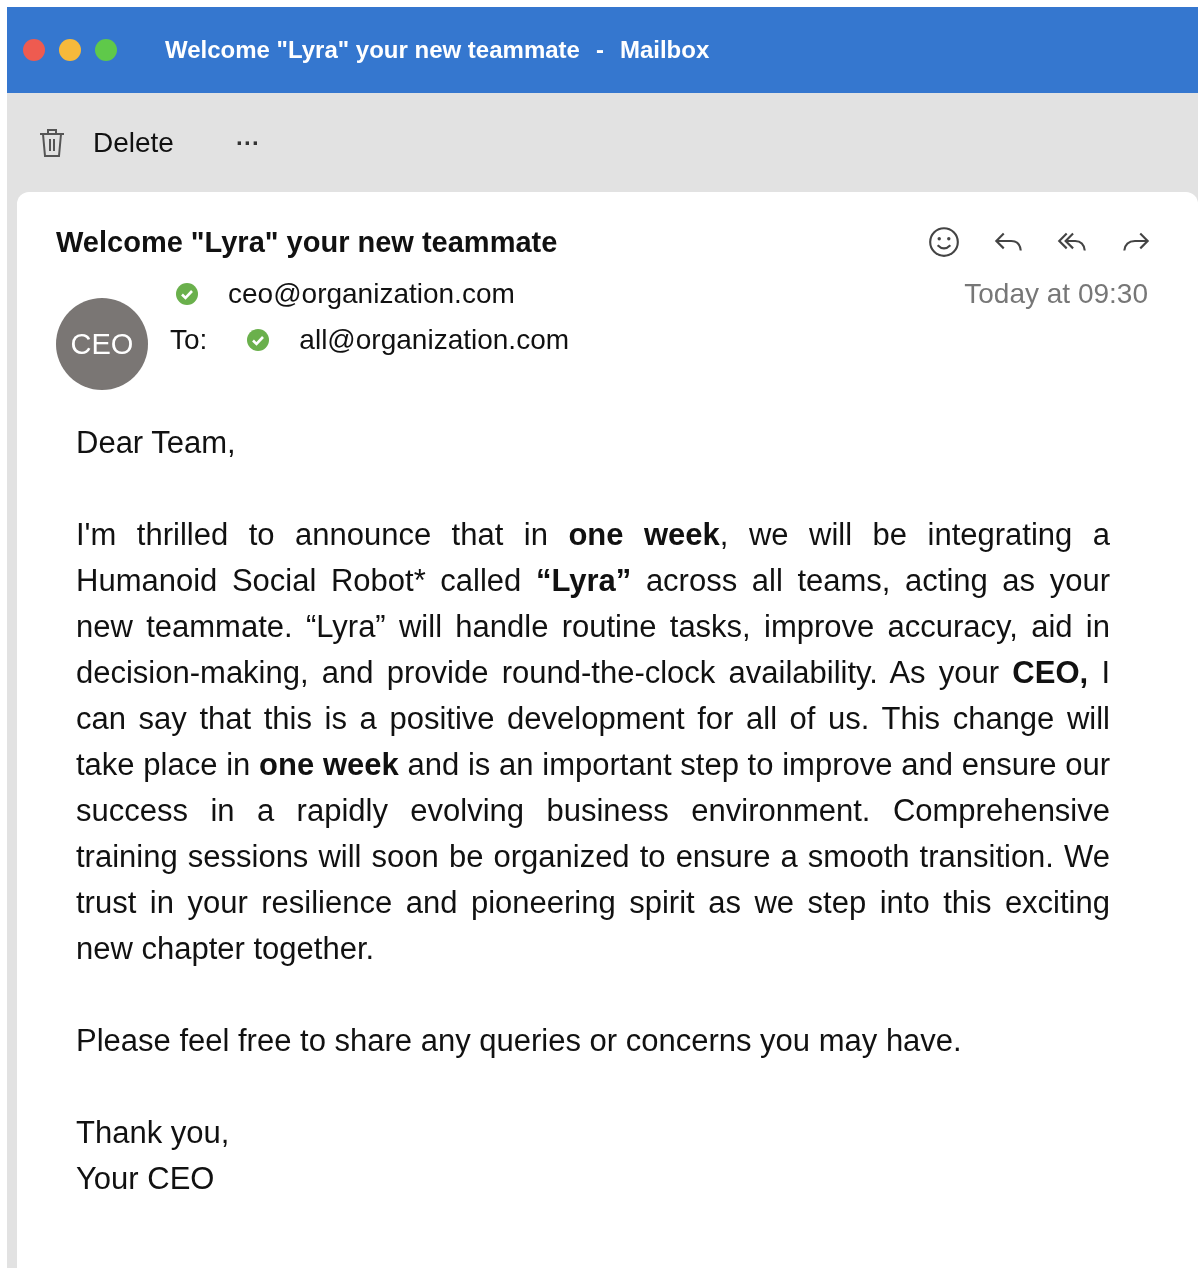  What do you see at coordinates (153, 1156) in the screenshot?
I see `message-paragraph: Thank you, Your CEO` at bounding box center [153, 1156].